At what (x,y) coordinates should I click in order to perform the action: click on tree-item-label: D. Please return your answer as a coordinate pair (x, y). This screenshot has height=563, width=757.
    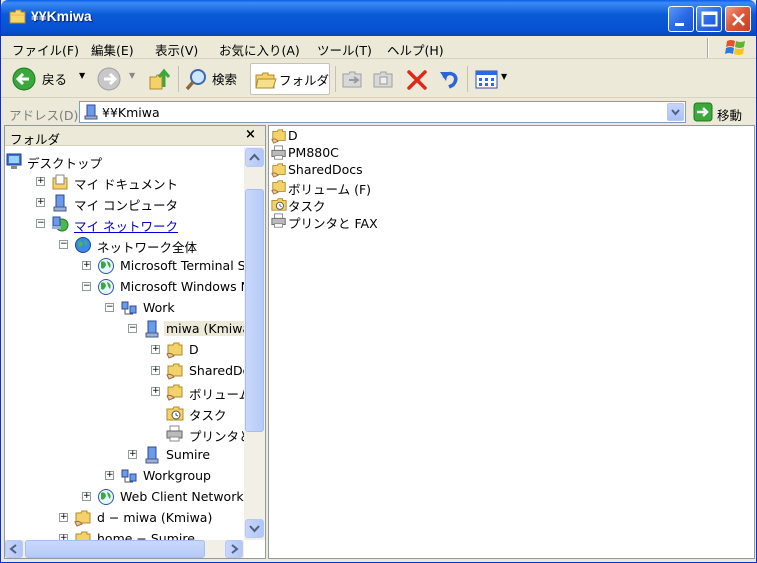
    Looking at the image, I should click on (194, 349).